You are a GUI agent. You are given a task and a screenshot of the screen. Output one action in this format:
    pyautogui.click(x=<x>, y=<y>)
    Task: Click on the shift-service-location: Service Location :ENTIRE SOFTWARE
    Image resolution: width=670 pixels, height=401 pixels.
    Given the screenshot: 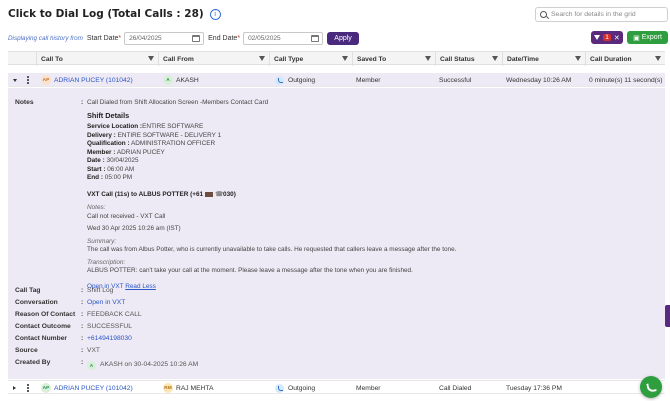 What is the action you would take?
    pyautogui.click(x=145, y=127)
    